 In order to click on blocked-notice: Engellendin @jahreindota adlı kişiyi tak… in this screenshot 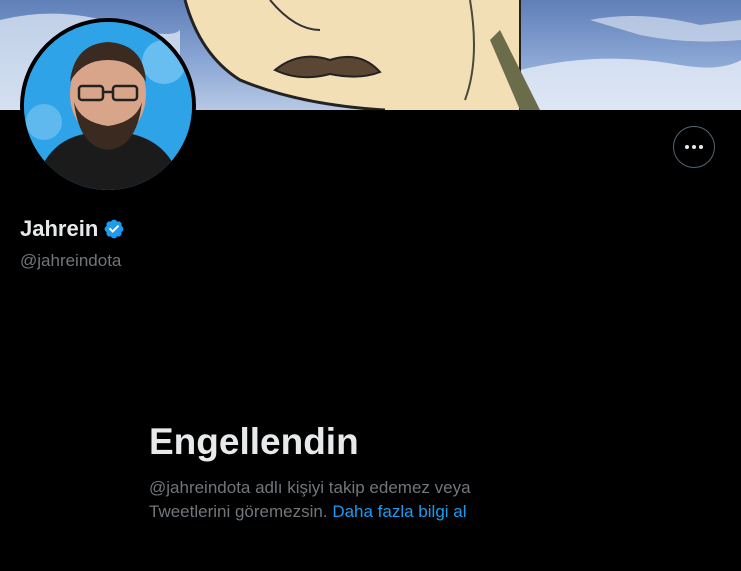, I will do `click(349, 472)`.